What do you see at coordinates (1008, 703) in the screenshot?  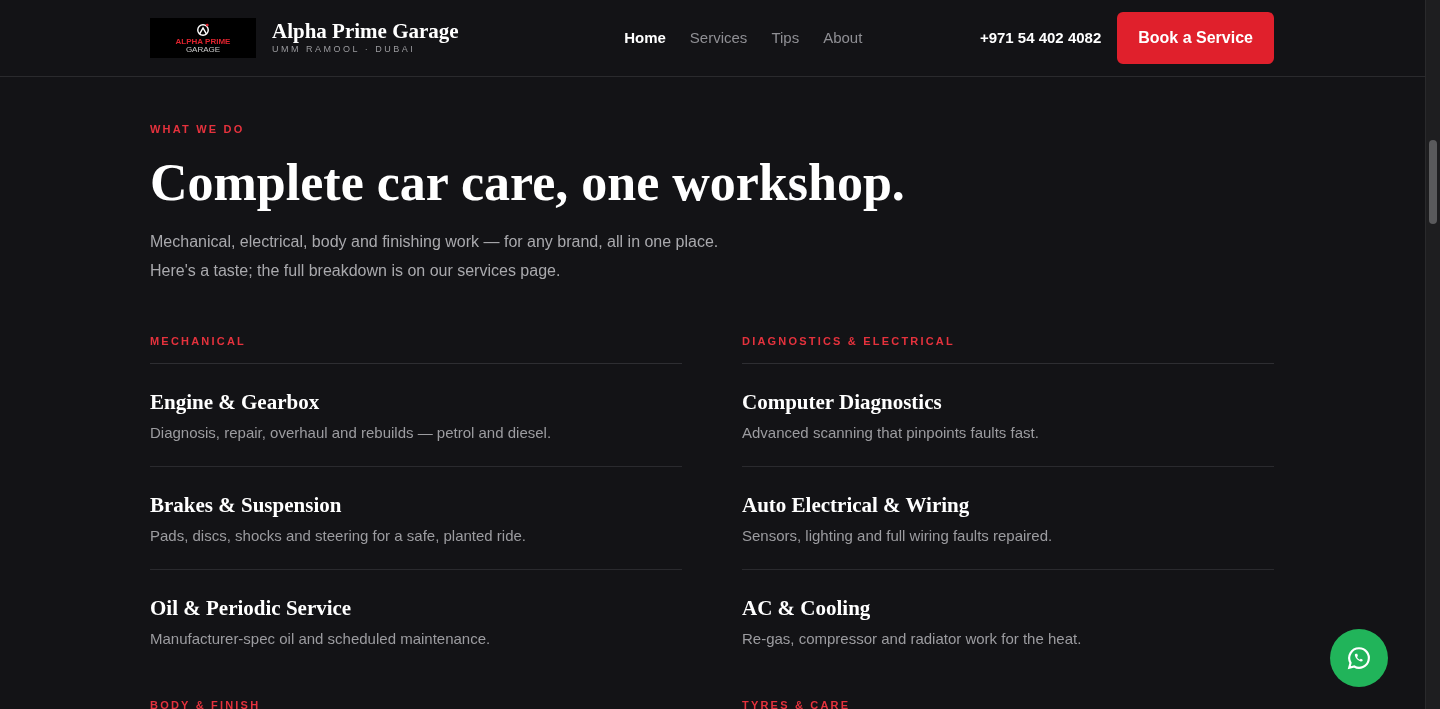 I see `category-heading: TYRES & CARE` at bounding box center [1008, 703].